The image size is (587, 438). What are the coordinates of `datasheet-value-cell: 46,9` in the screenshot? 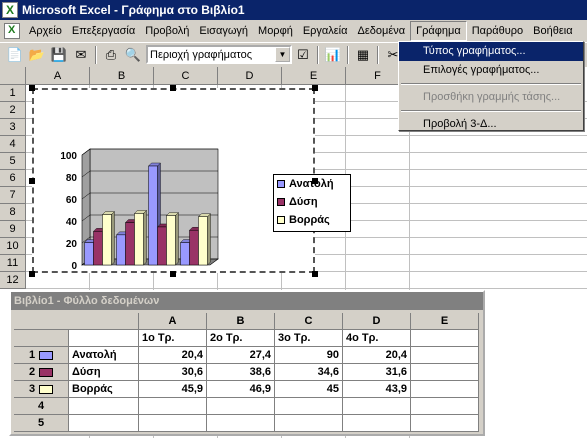 It's located at (241, 389).